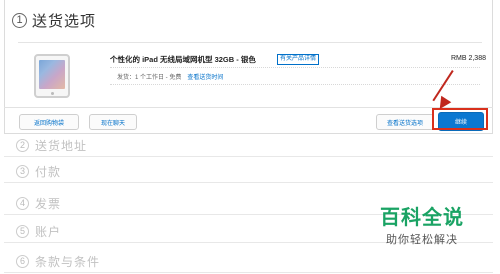 The width and height of the screenshot is (500, 274). I want to click on step-shipping-address: 2 送货地址, so click(248, 146).